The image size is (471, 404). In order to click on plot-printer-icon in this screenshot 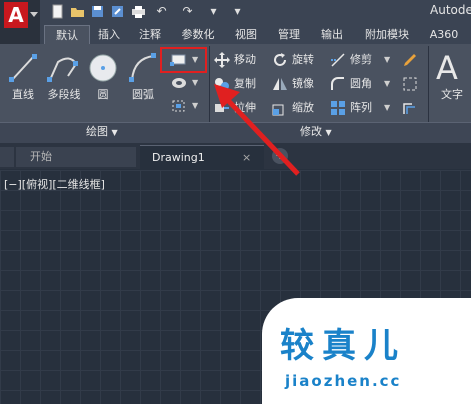, I will do `click(138, 11)`.